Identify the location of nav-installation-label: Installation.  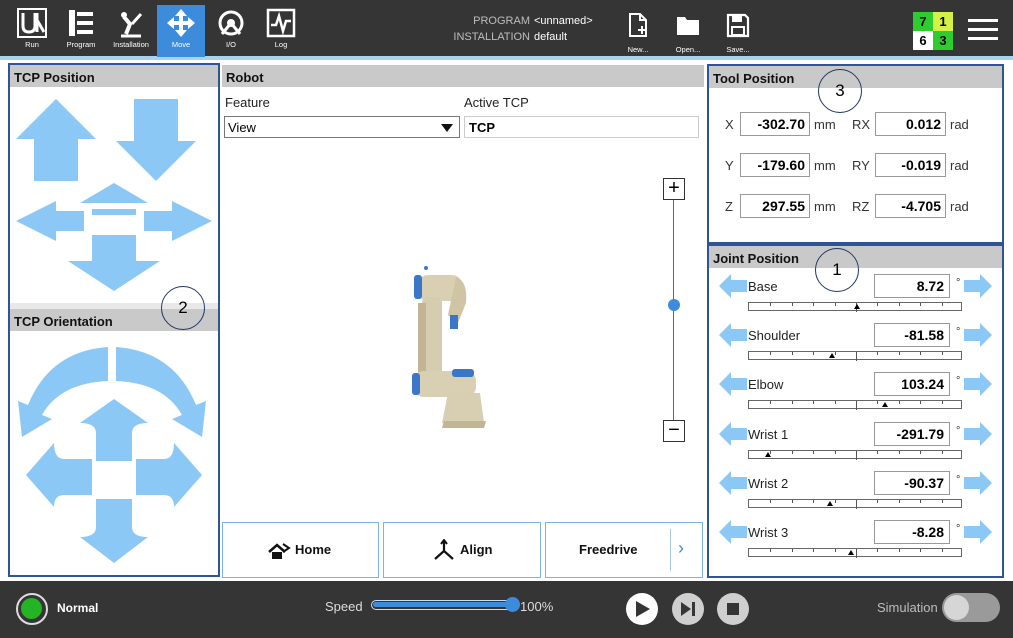
(131, 44).